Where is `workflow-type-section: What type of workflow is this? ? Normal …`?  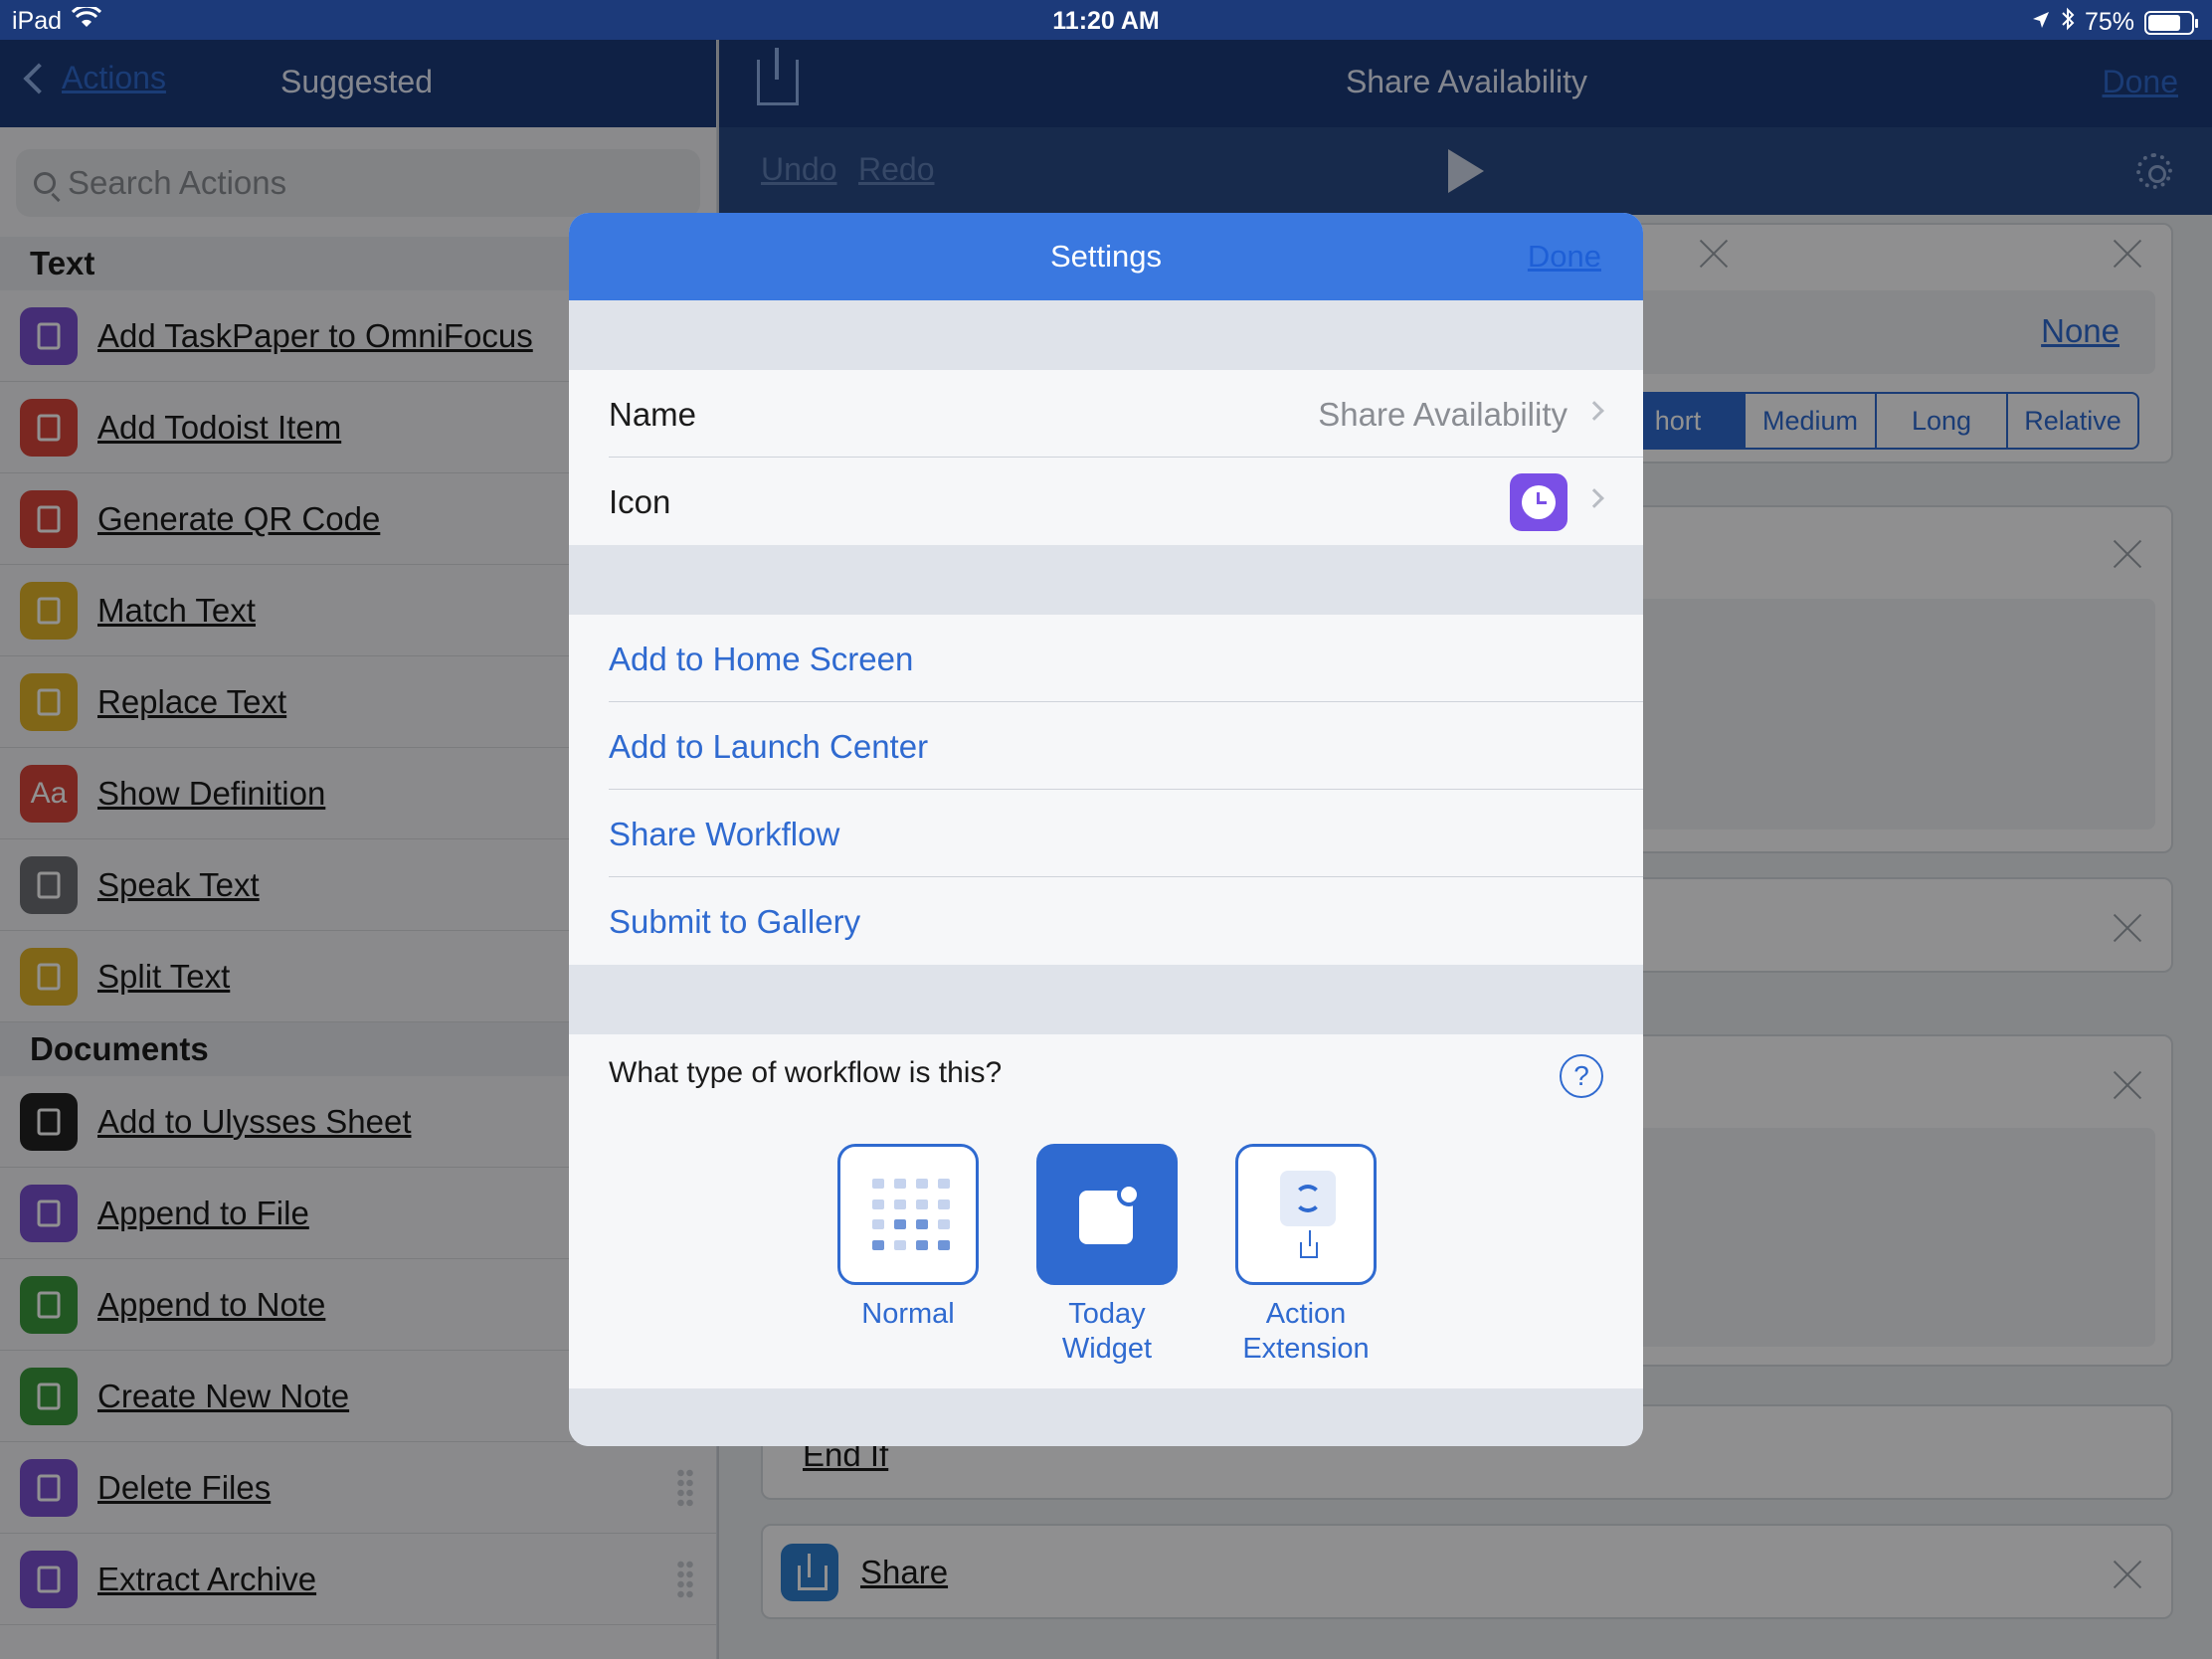
workflow-type-section: What type of workflow is this? ? Normal … is located at coordinates (1106, 1211).